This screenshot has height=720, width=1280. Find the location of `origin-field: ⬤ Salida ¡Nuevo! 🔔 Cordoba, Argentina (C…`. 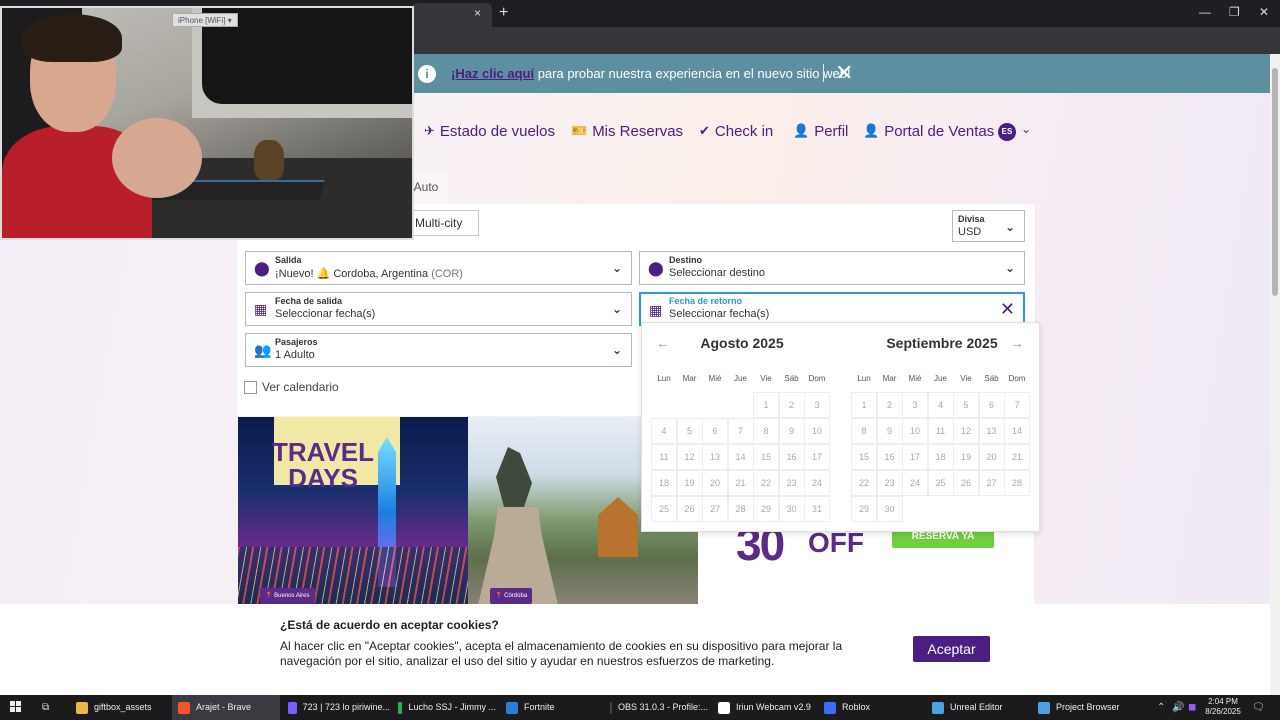

origin-field: ⬤ Salida ¡Nuevo! 🔔 Cordoba, Argentina (C… is located at coordinates (438, 268).